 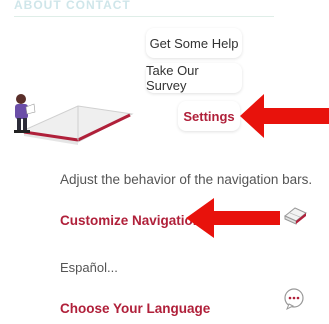 I want to click on get-help-button: Get Some Help, so click(x=194, y=43).